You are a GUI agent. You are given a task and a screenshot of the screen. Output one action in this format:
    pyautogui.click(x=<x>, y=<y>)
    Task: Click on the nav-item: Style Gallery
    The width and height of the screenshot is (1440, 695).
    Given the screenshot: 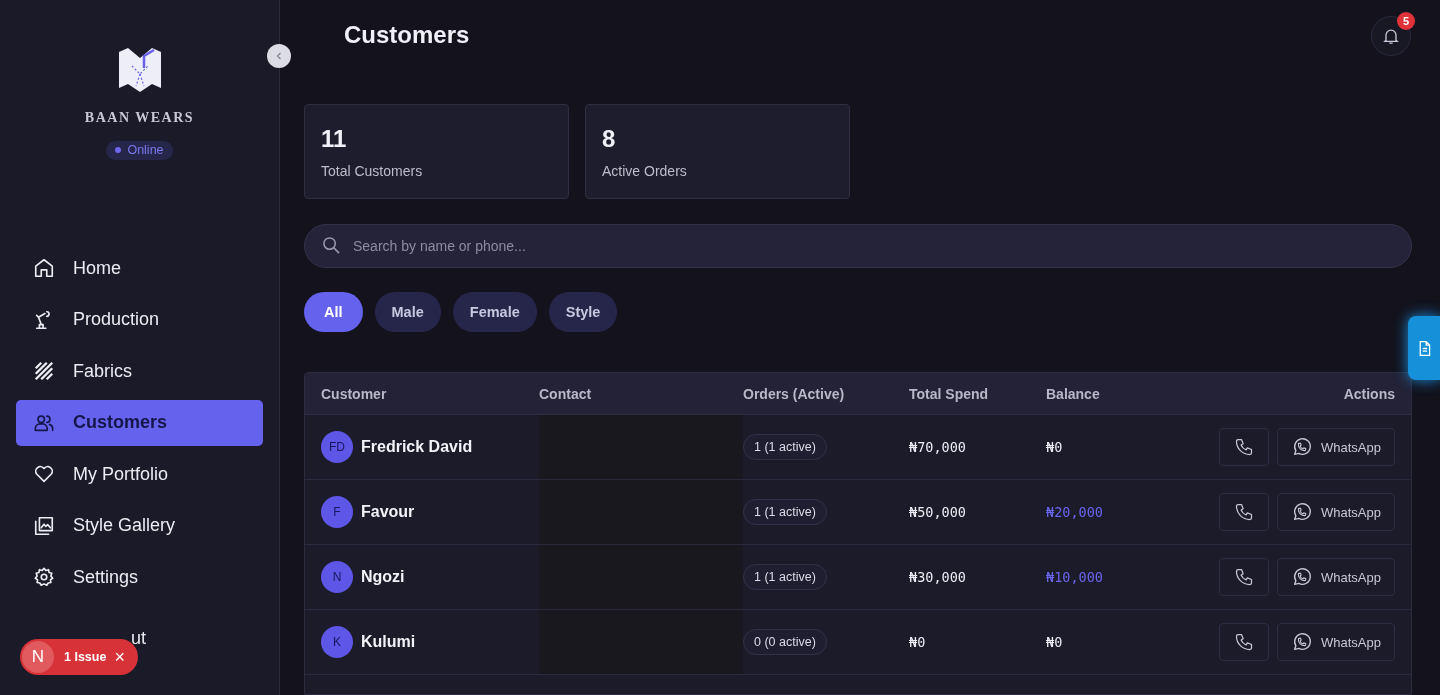 What is the action you would take?
    pyautogui.click(x=139, y=525)
    